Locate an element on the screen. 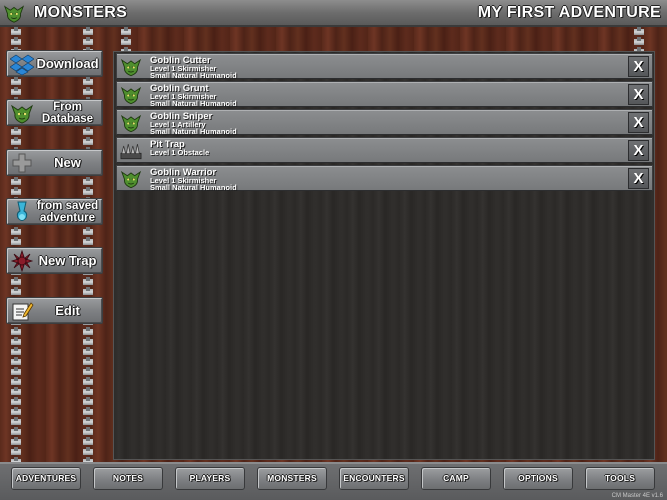 This screenshot has width=667, height=500. version-label: CM Master 4E v1.6 is located at coordinates (637, 496).